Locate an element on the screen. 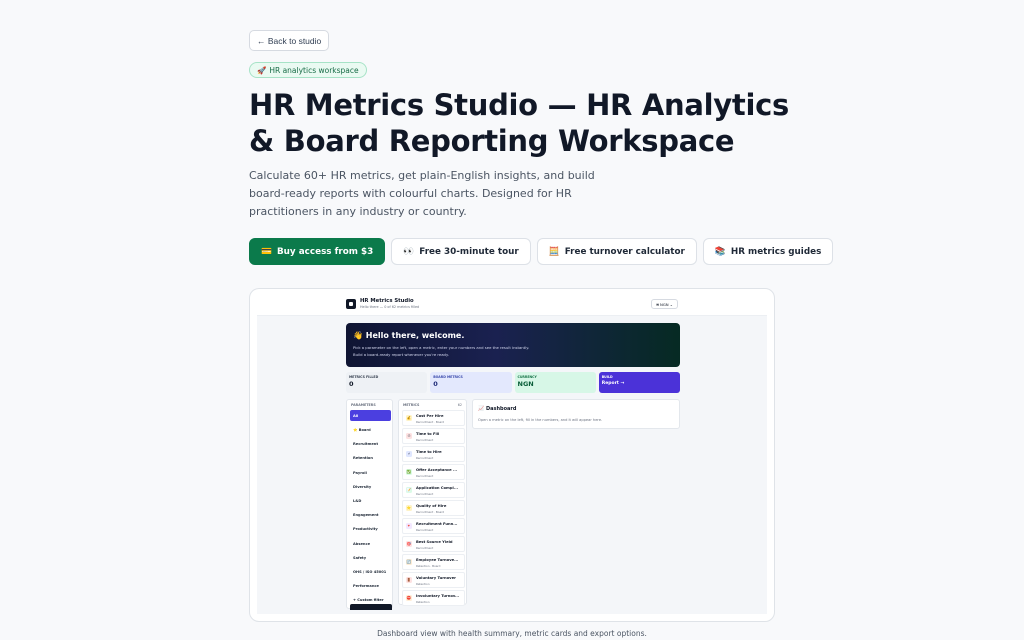  metric-sub: Retention · Board is located at coordinates (428, 566).